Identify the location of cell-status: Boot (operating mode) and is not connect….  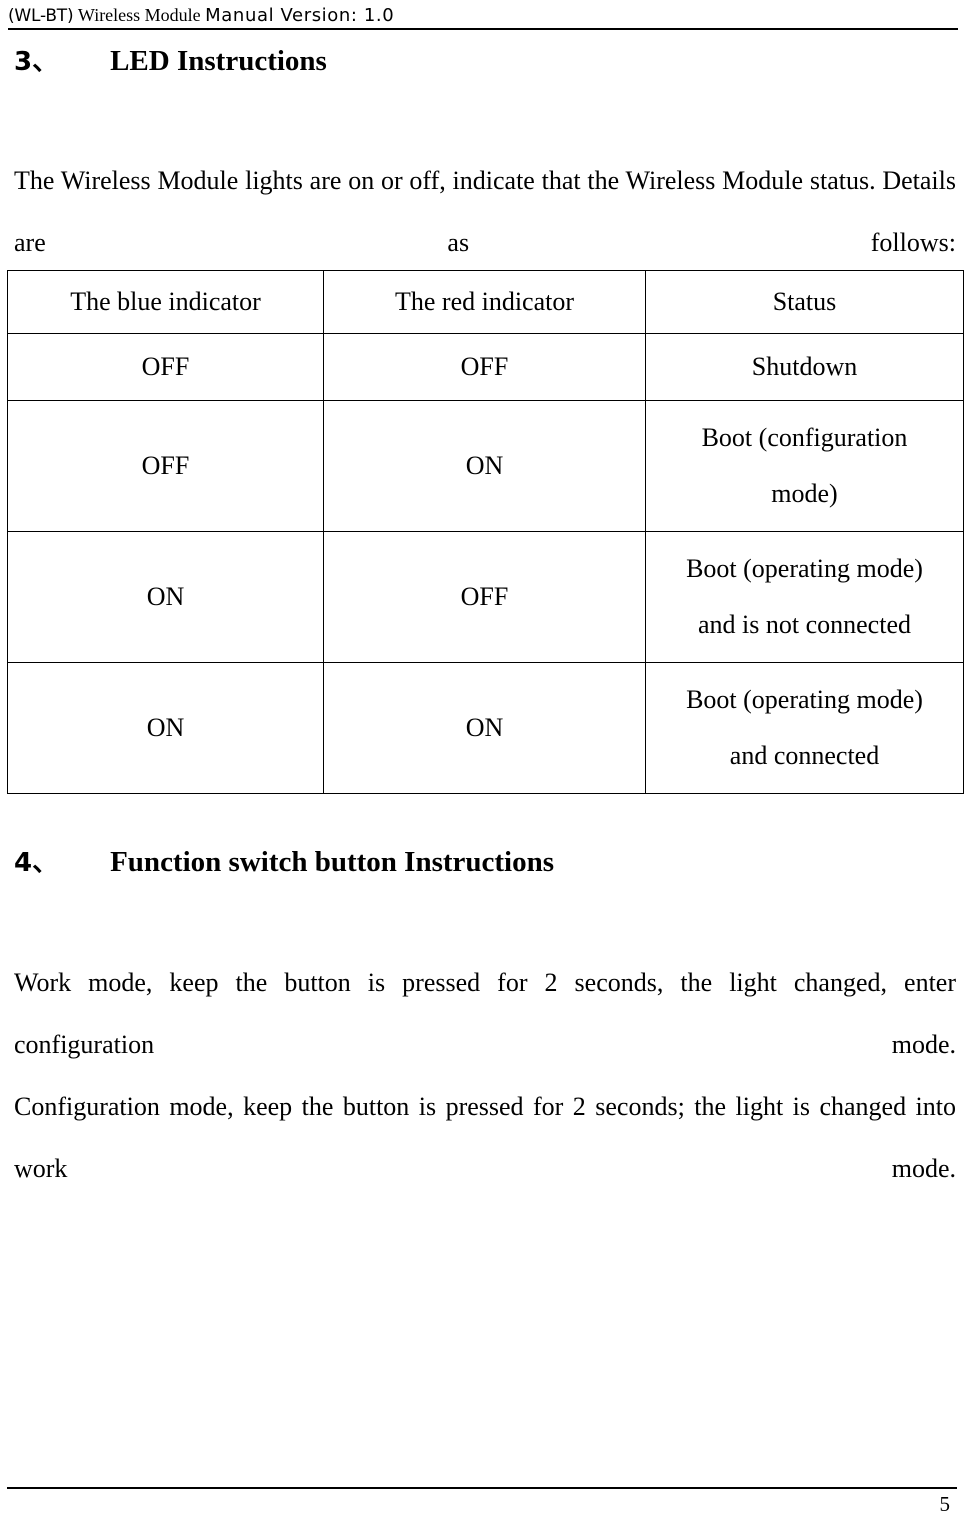
(804, 597).